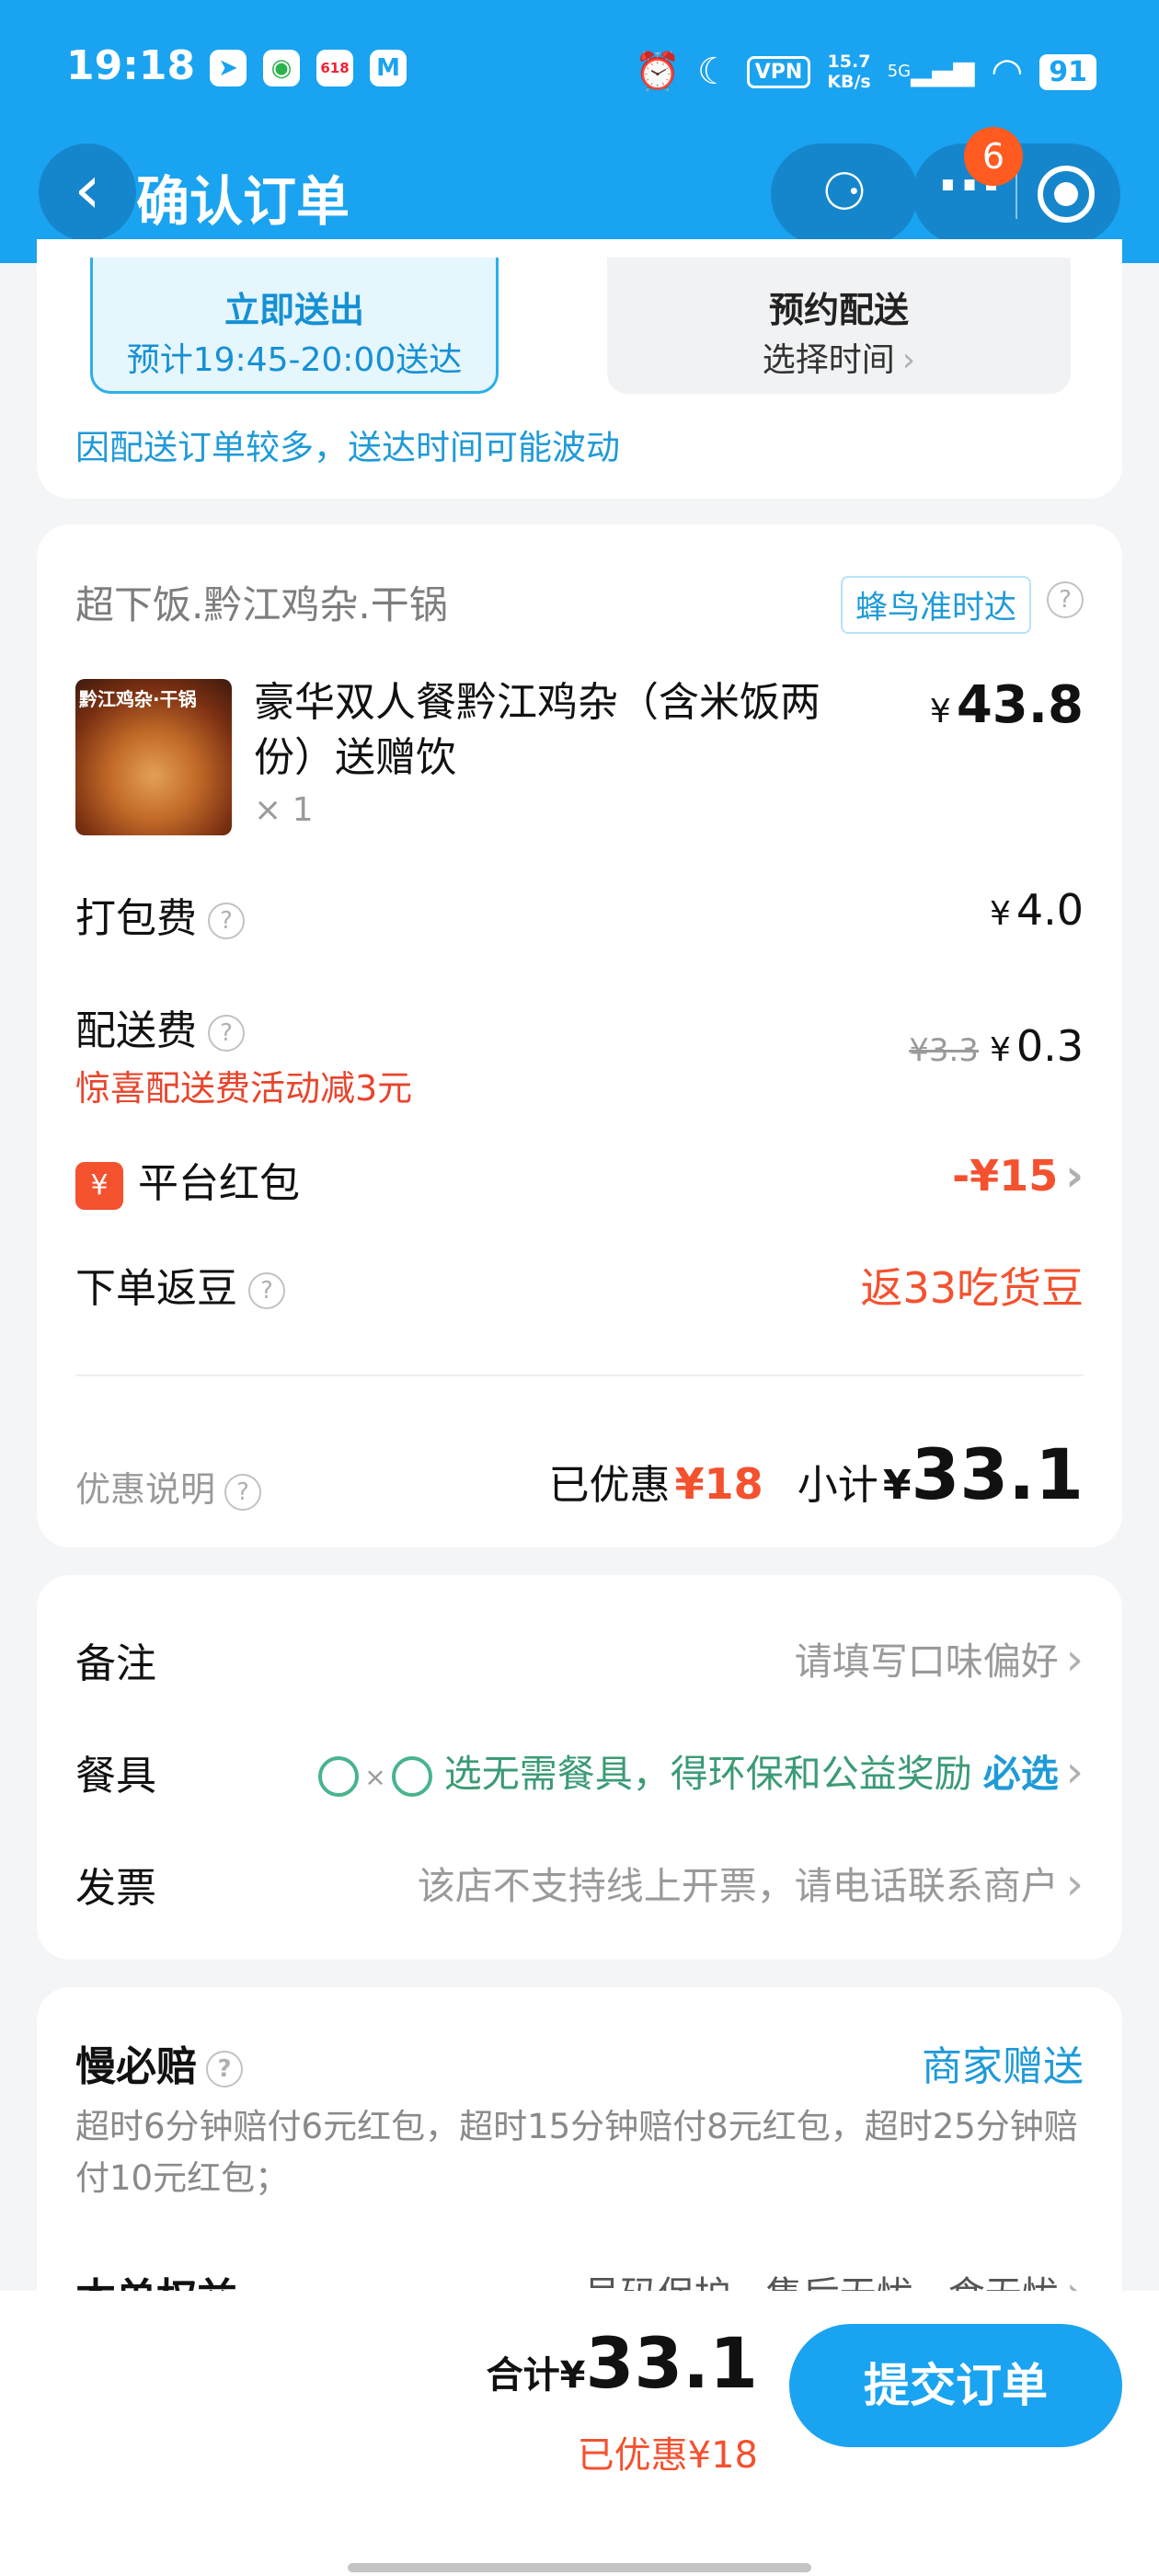  What do you see at coordinates (187, 1180) in the screenshot?
I see `red-packet-row: ¥ 平台红包` at bounding box center [187, 1180].